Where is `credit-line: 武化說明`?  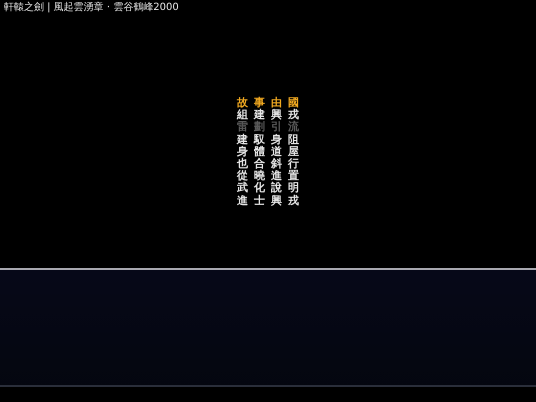
credit-line: 武化說明 is located at coordinates (271, 188).